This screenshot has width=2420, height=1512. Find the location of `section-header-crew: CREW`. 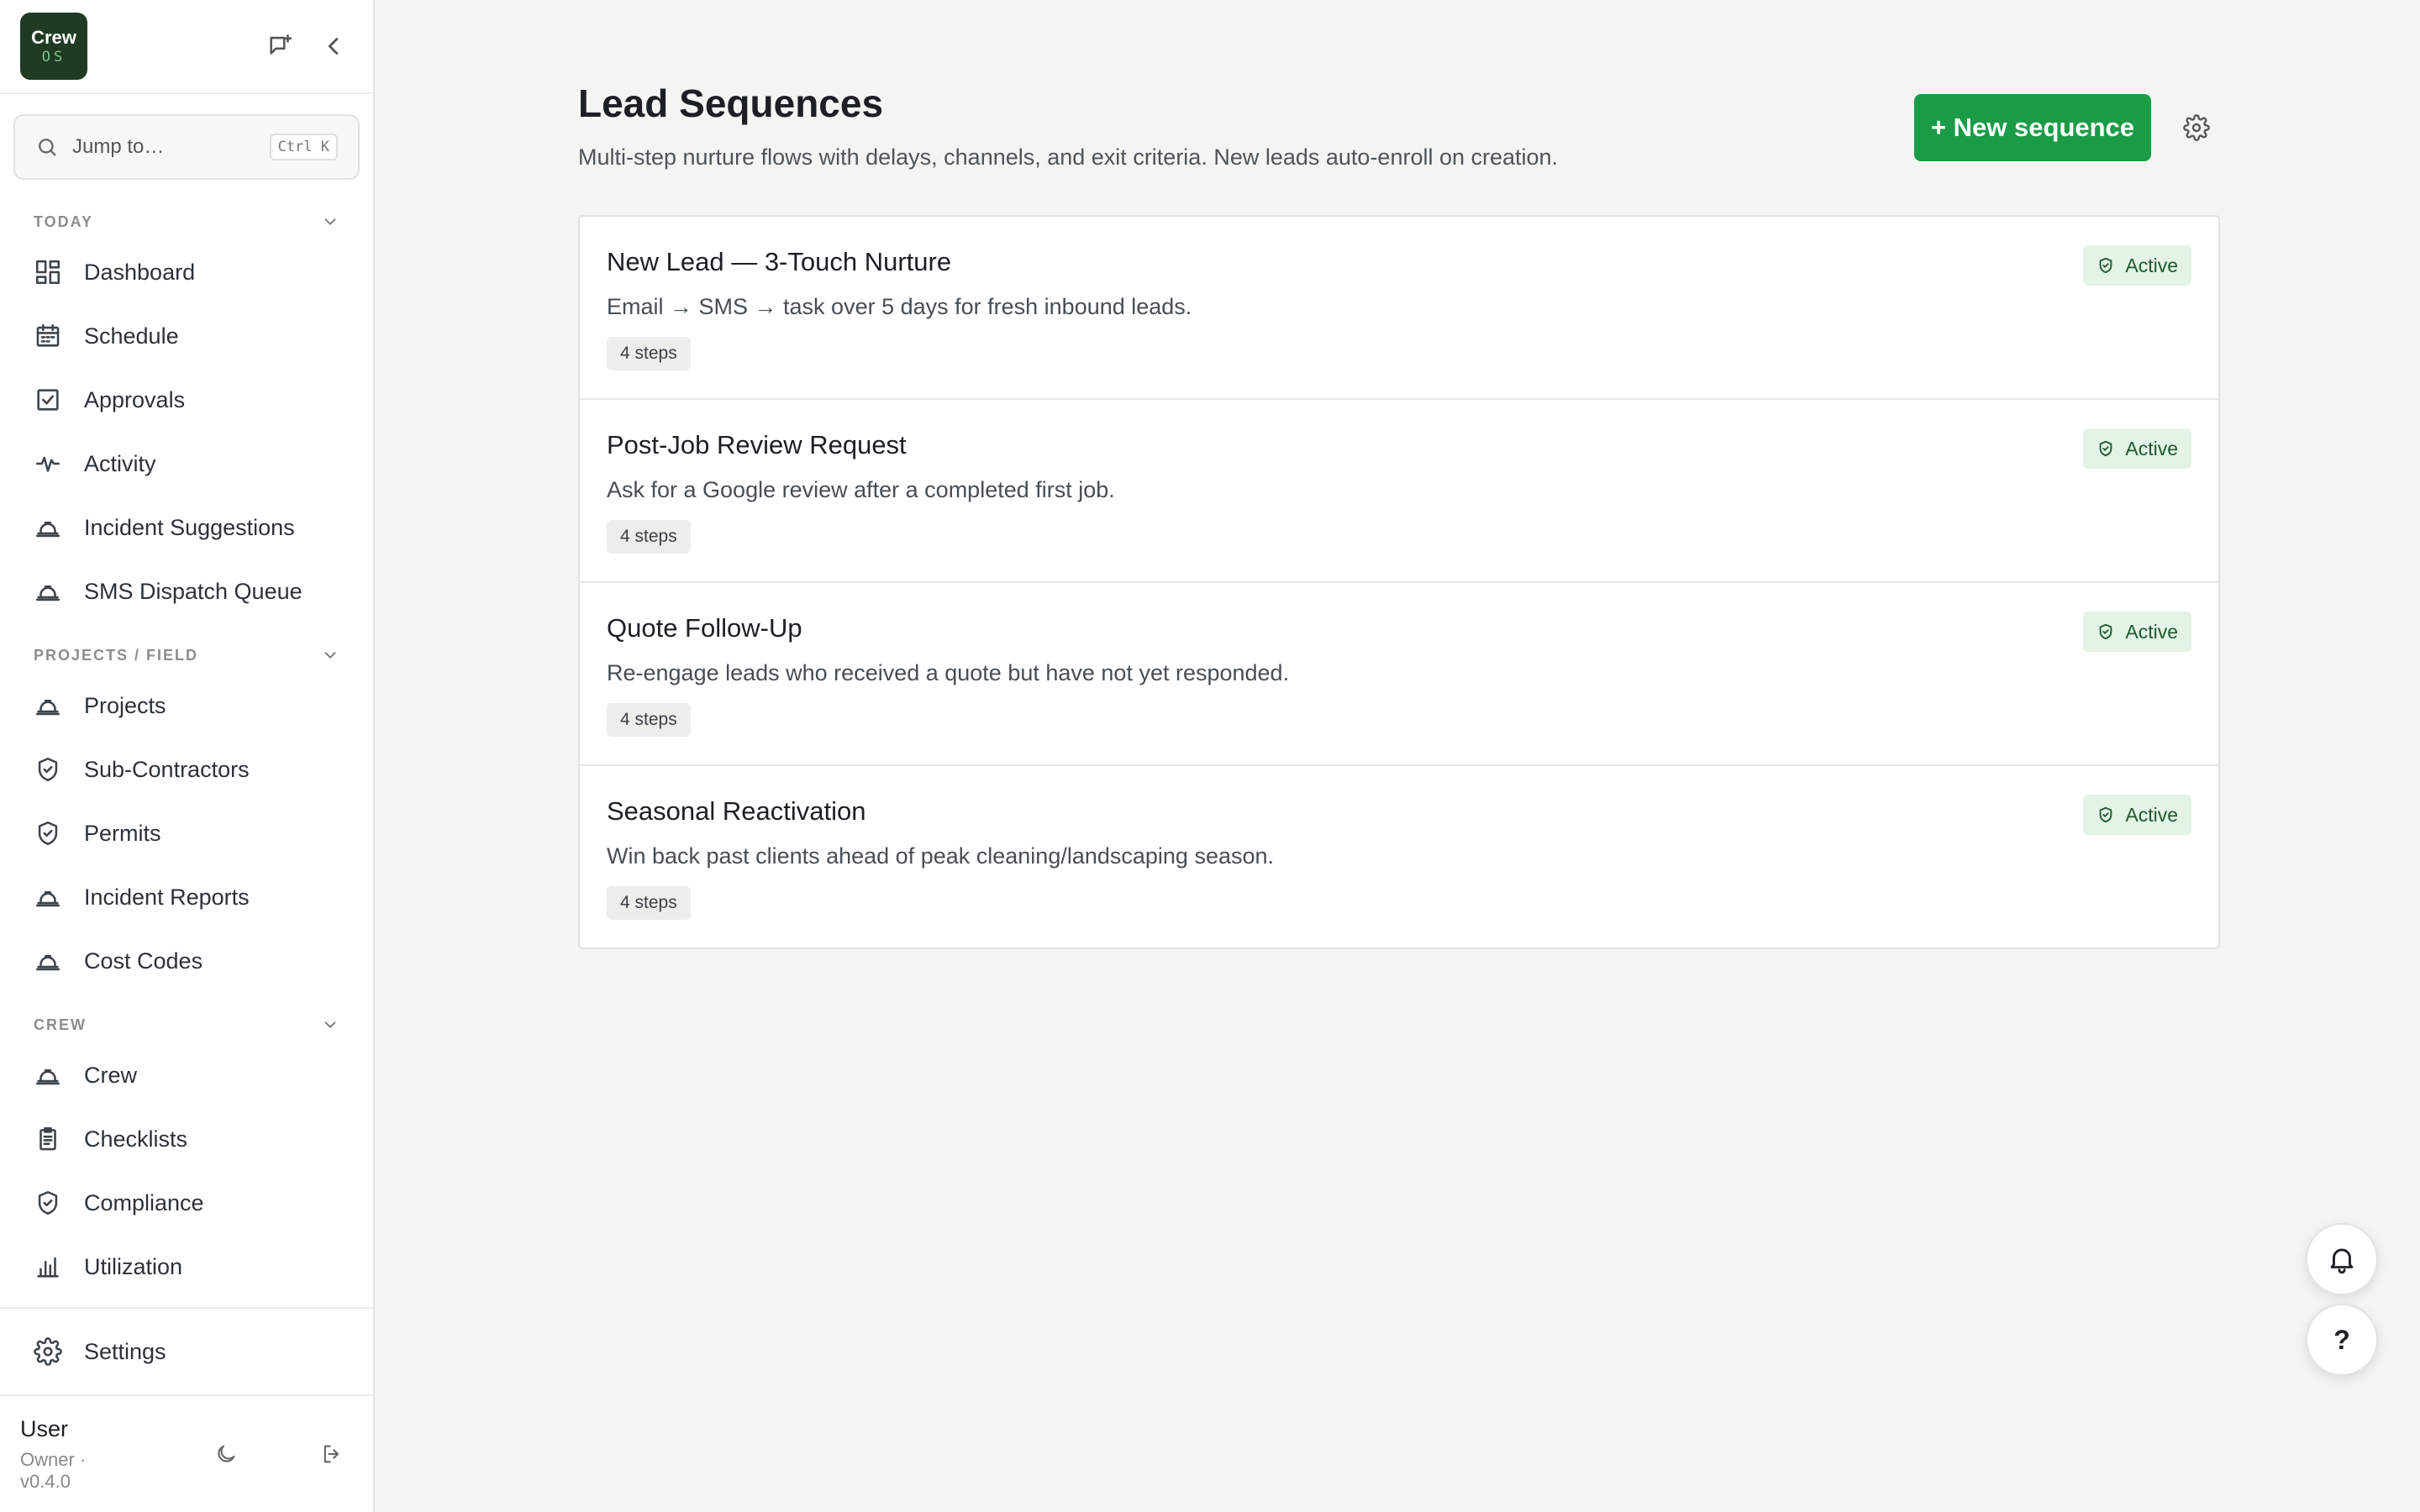

section-header-crew: CREW is located at coordinates (187, 1024).